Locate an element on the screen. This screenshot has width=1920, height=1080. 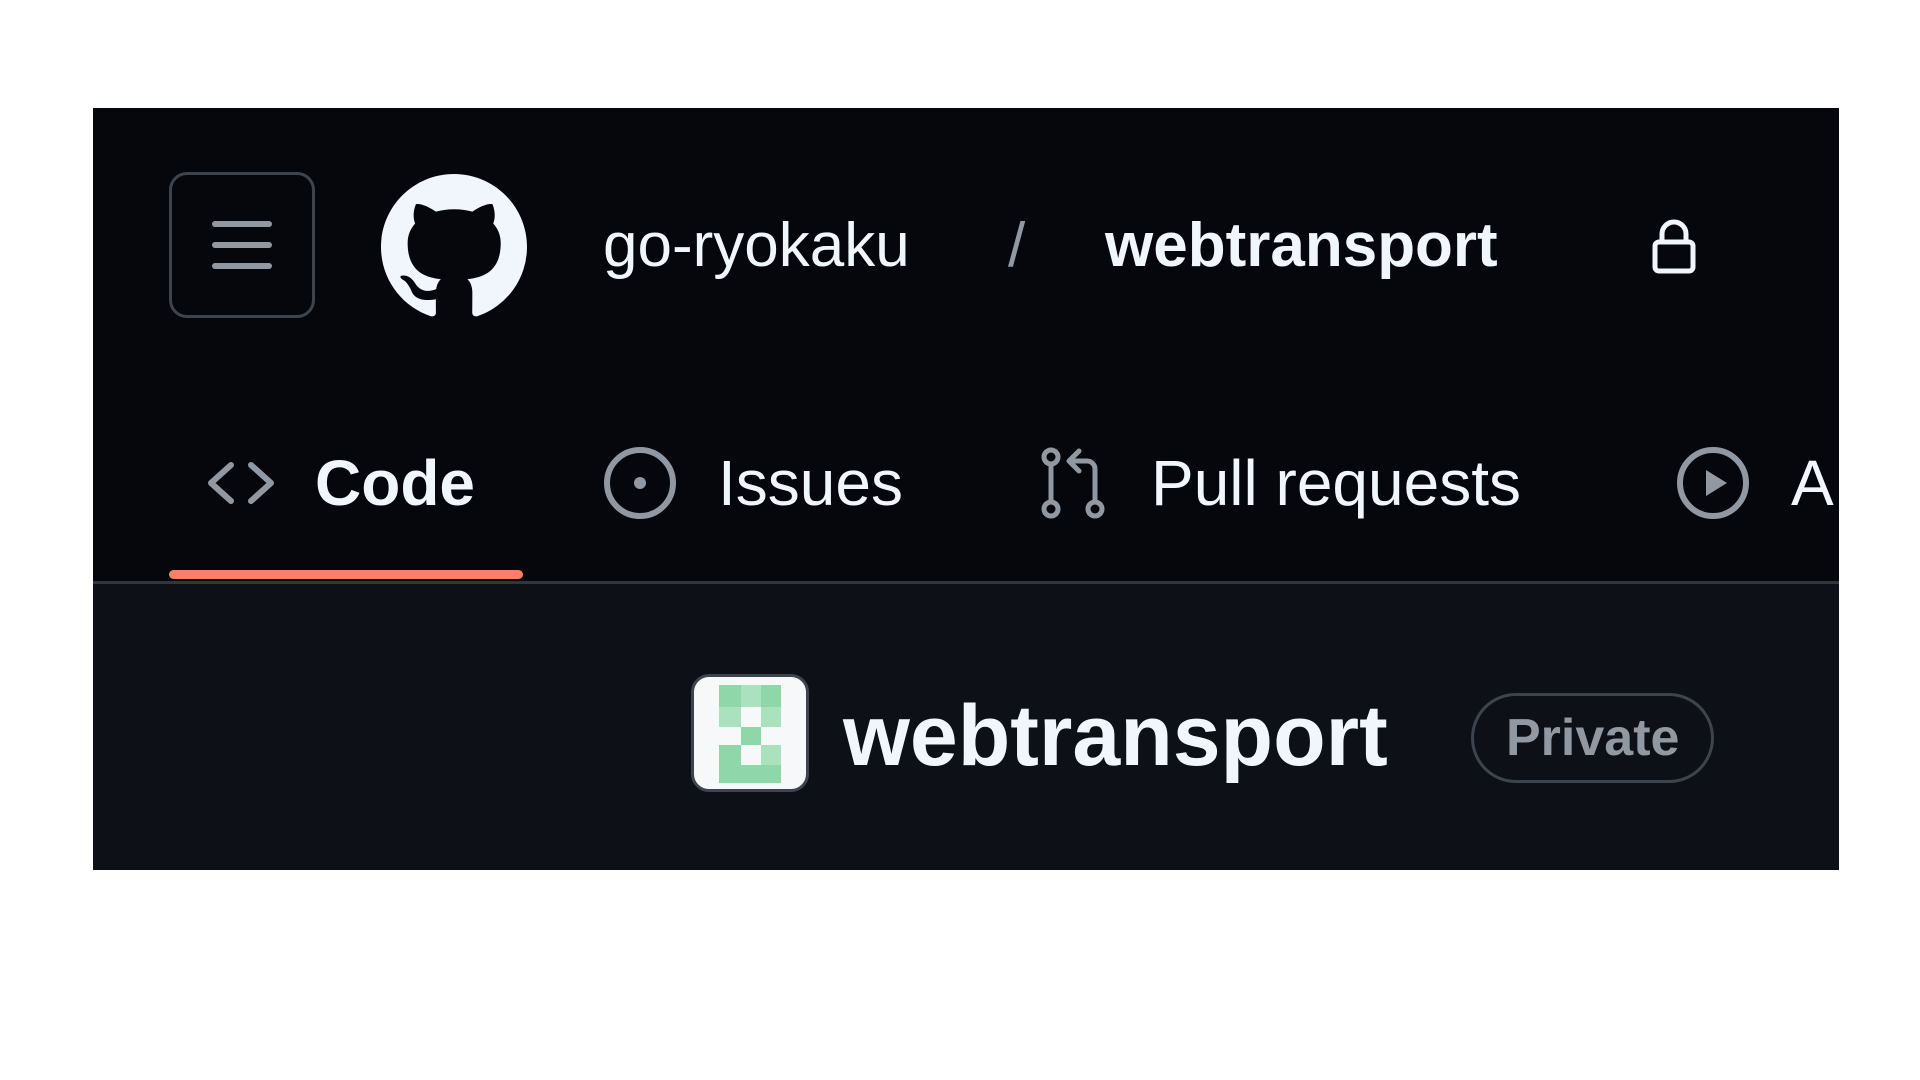
breadcrumb-owner-link: go-ryokaku is located at coordinates (756, 246).